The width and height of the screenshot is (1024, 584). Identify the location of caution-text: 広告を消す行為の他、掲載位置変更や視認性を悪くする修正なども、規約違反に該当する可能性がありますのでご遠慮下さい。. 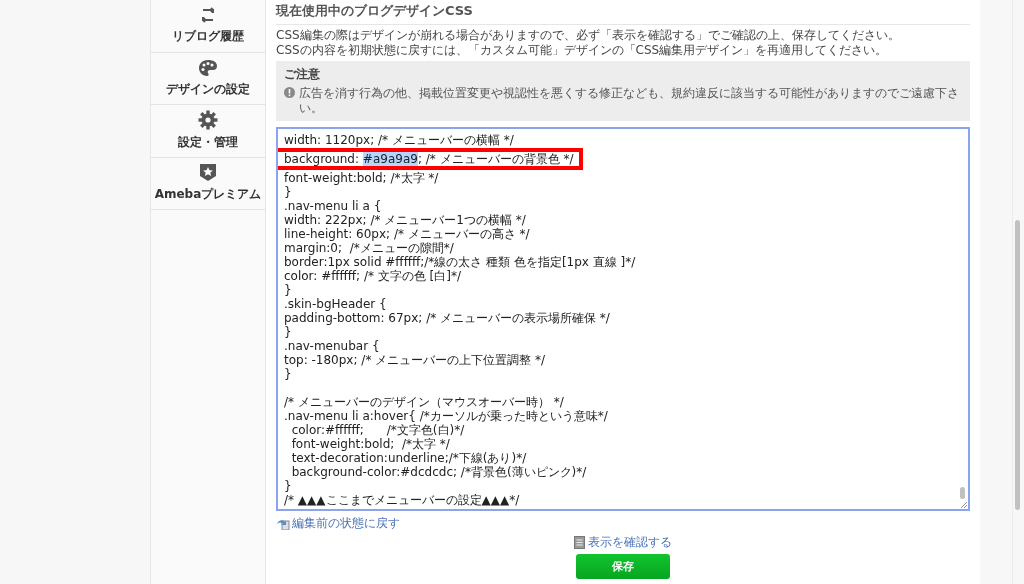
(629, 101).